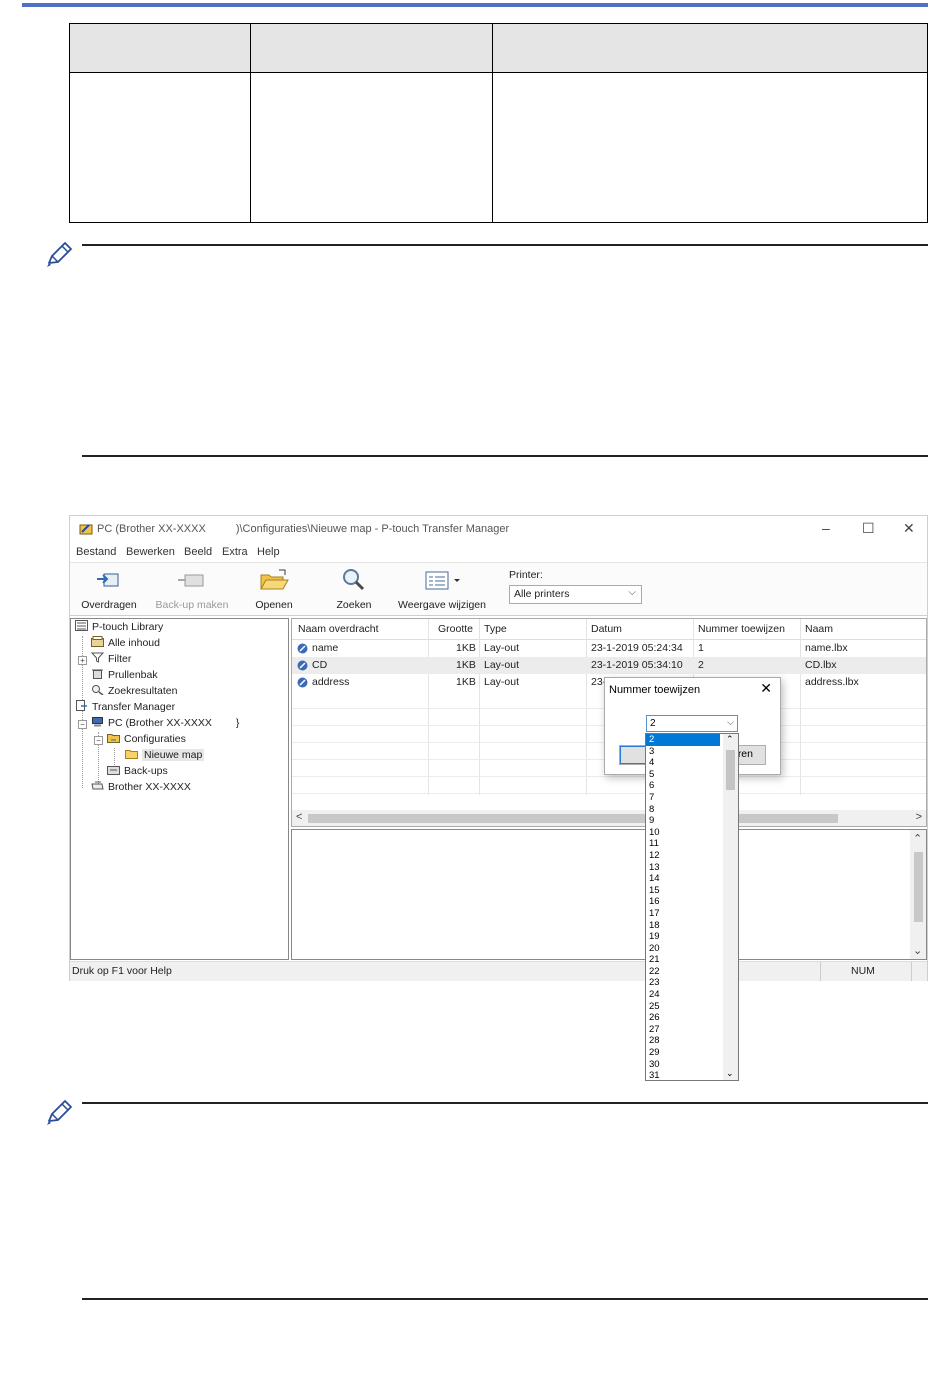 The image size is (950, 1387). I want to click on dropdown-option: 28, so click(683, 1041).